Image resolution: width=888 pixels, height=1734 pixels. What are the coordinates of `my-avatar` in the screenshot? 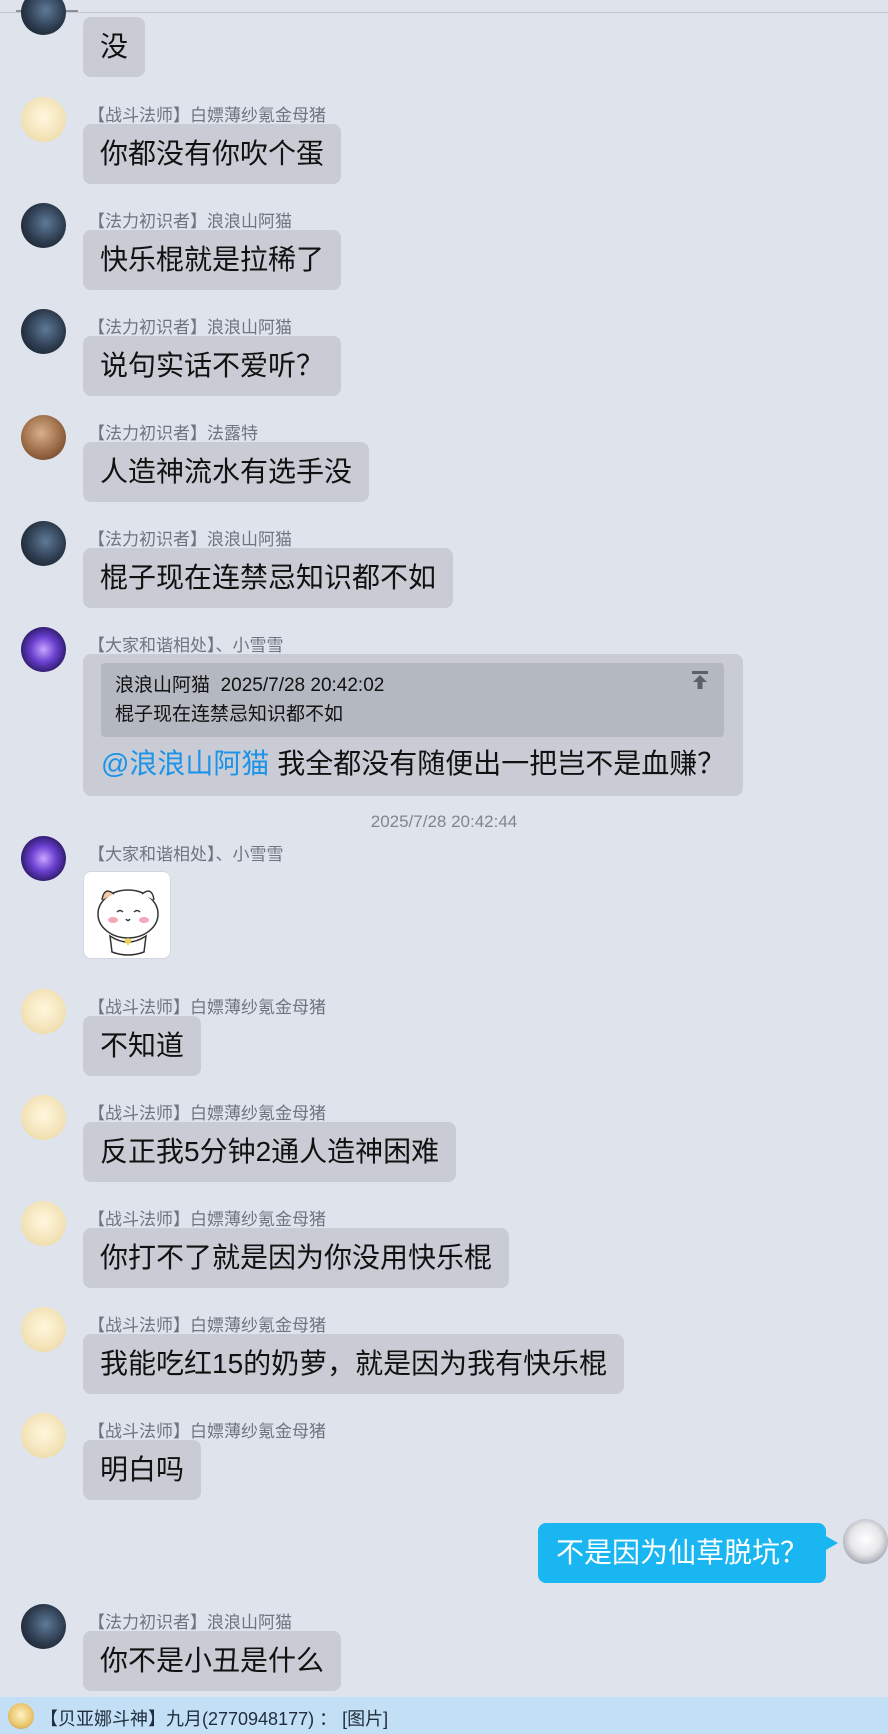 It's located at (865, 1541).